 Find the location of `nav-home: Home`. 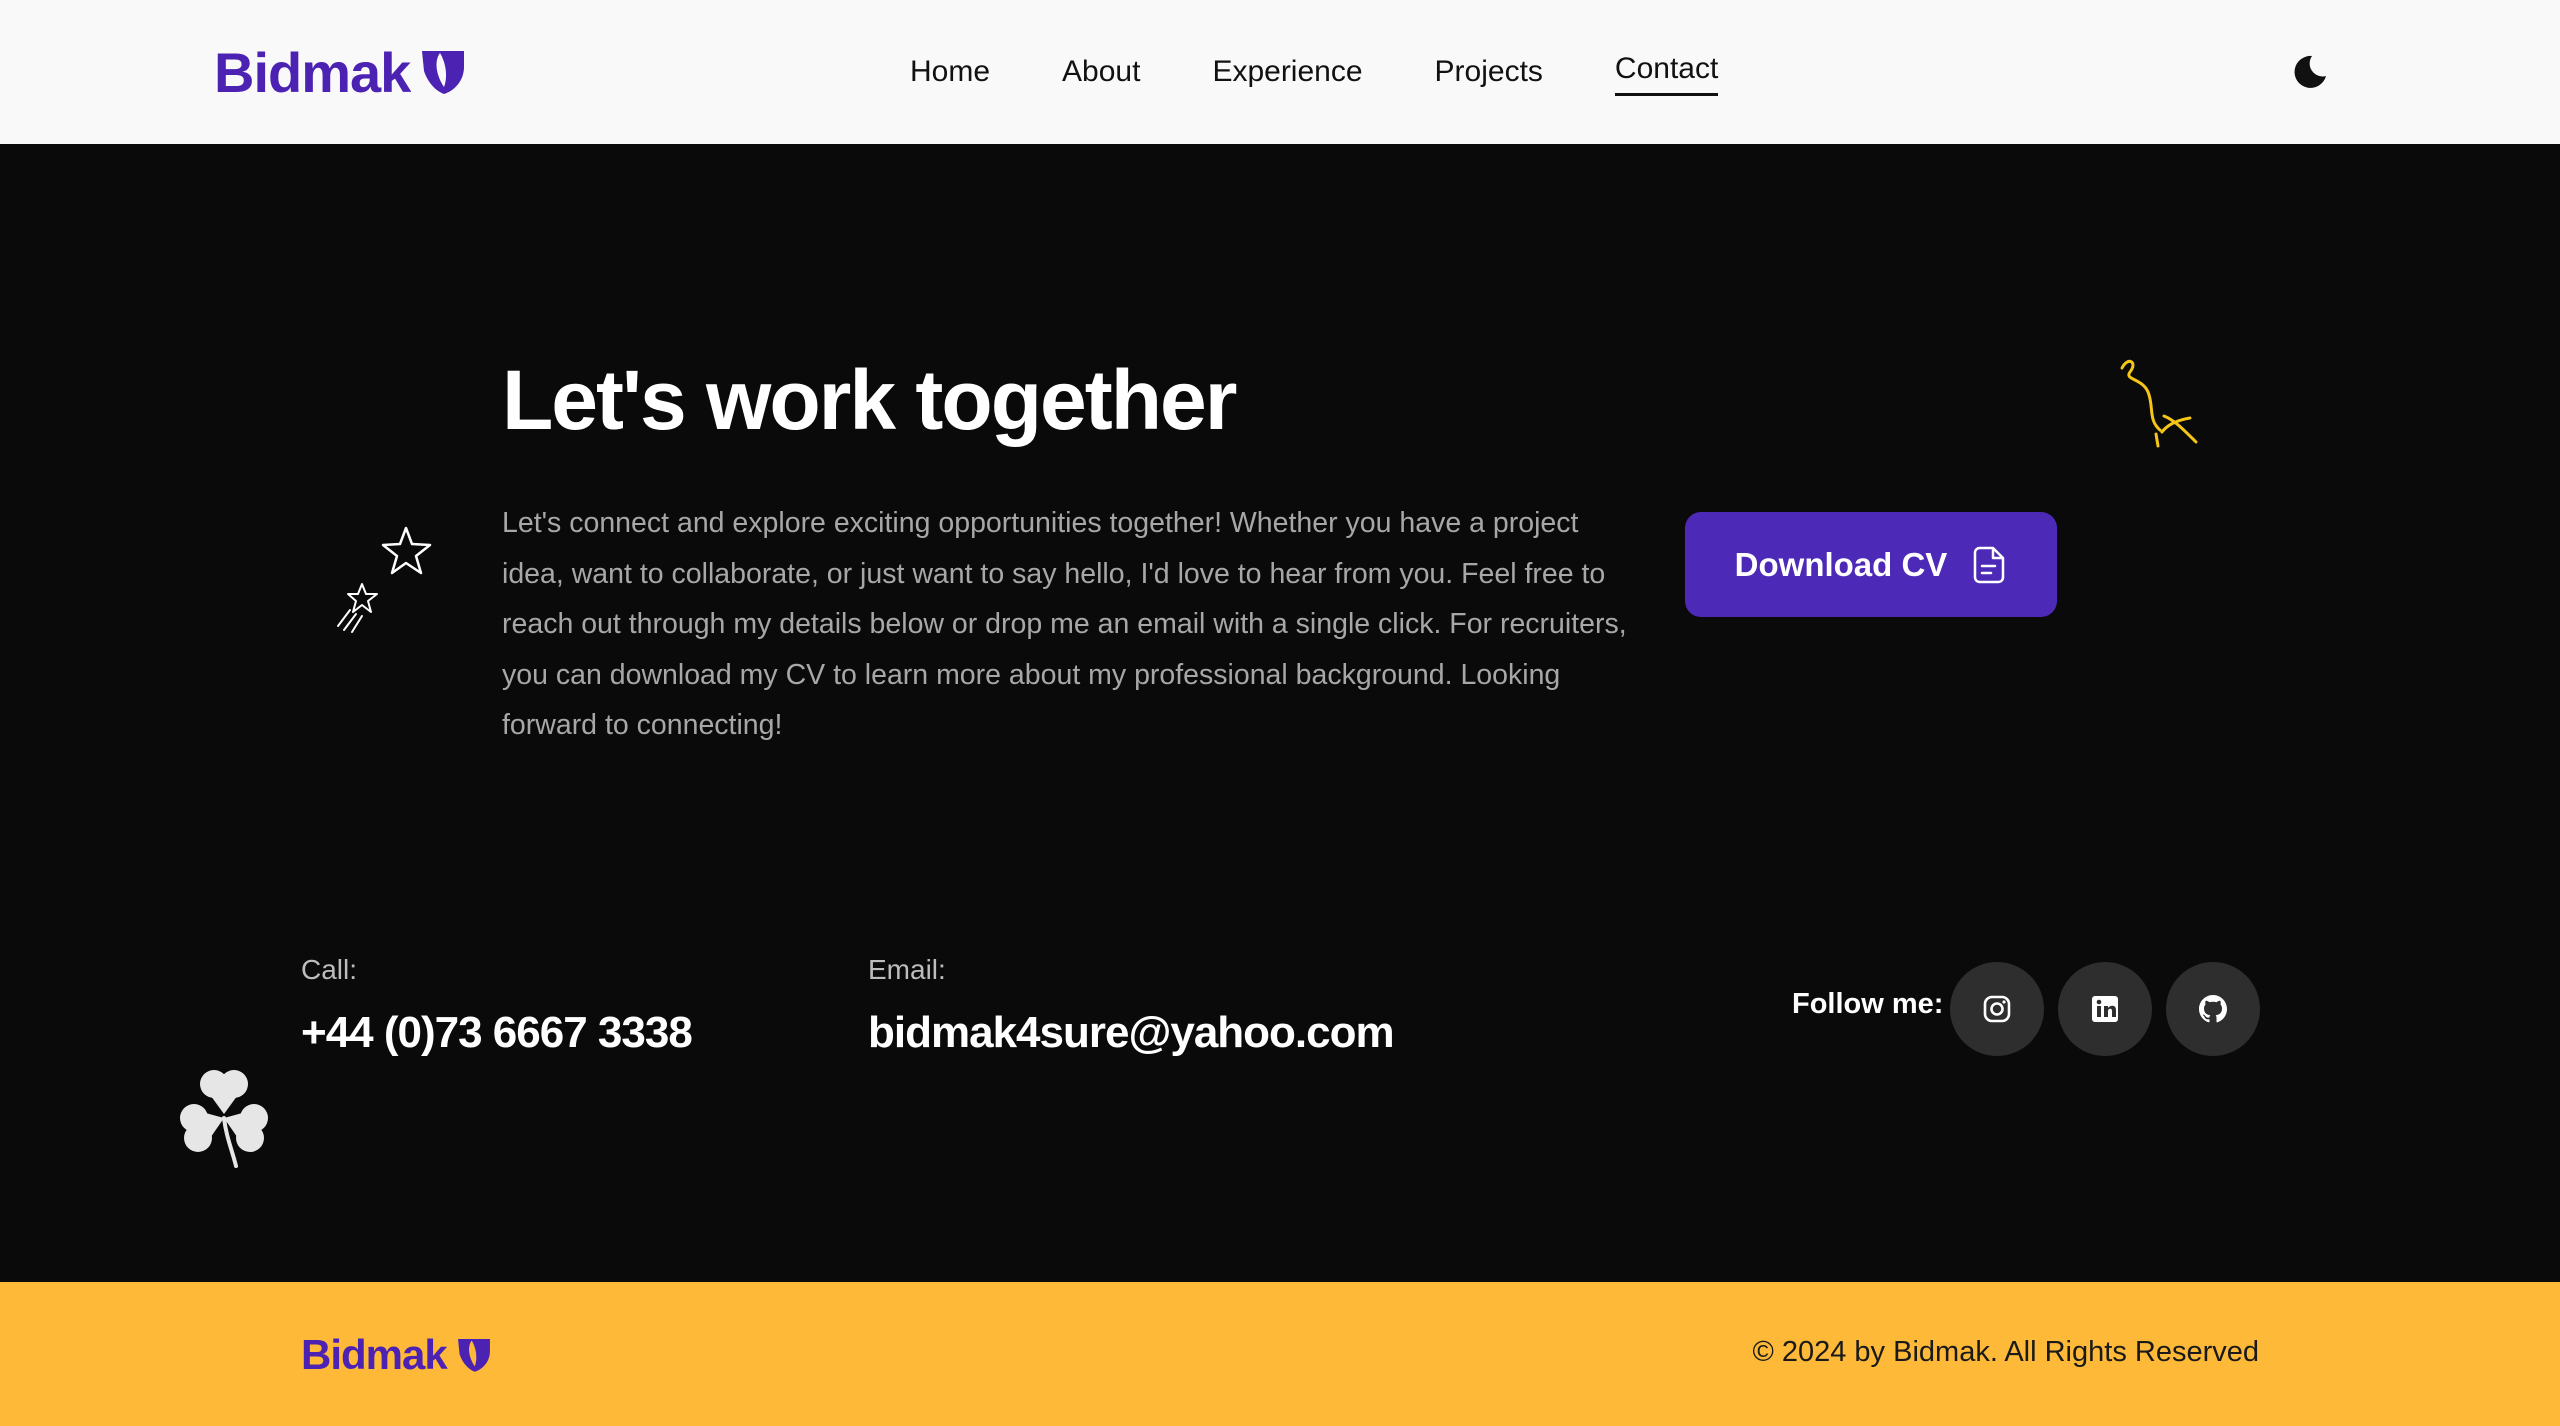

nav-home: Home is located at coordinates (950, 72).